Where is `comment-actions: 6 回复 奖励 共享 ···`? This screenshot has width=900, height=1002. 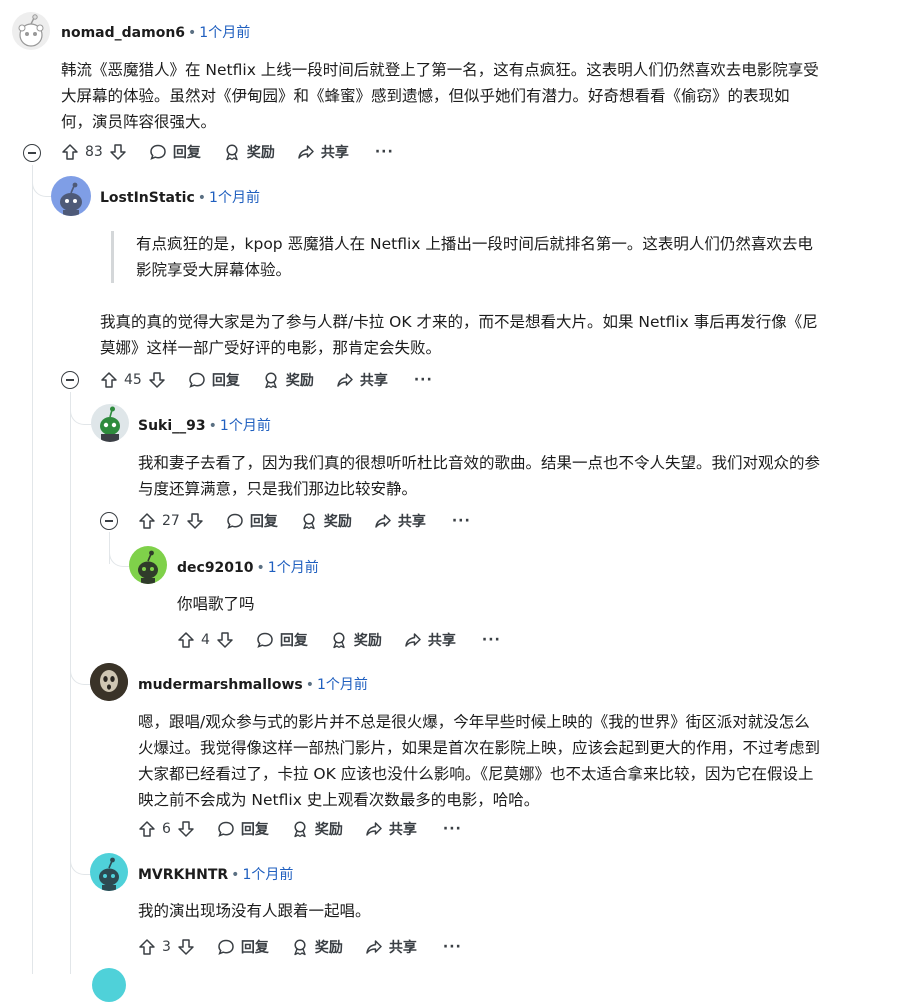
comment-actions: 6 回复 奖励 共享 ··· is located at coordinates (300, 829).